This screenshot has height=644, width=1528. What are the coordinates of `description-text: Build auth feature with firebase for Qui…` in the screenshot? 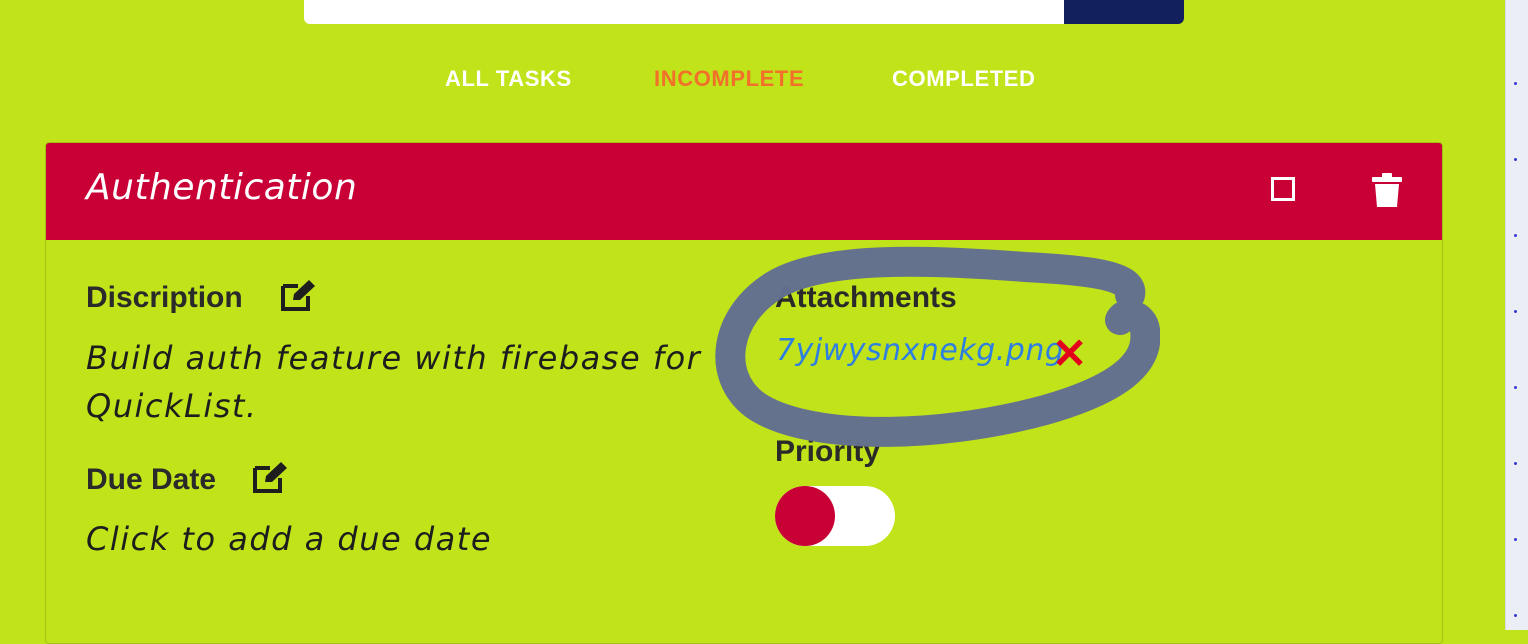 It's located at (396, 382).